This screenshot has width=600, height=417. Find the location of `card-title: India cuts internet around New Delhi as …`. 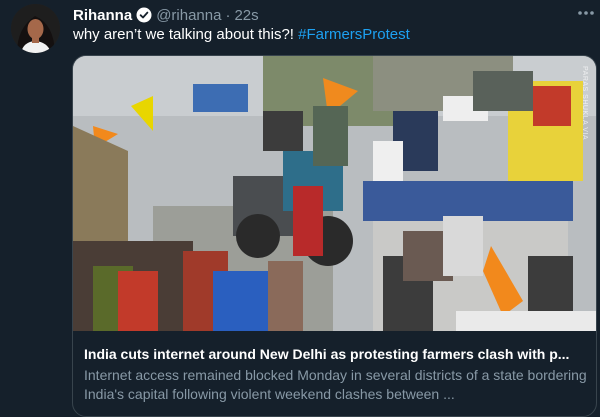

card-title: India cuts internet around New Delhi as … is located at coordinates (336, 354).